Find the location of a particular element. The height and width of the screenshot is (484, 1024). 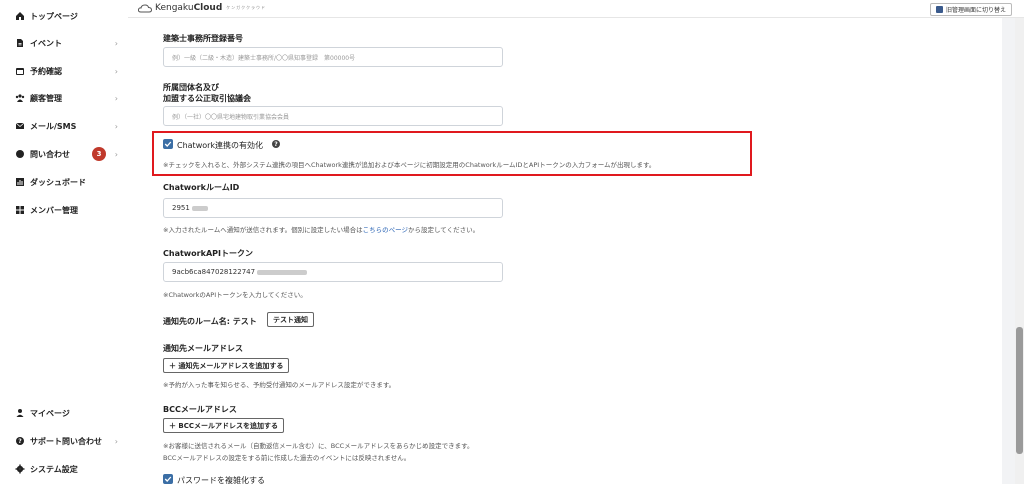

app-logo: Kengaku Cloud ケンガククラウド is located at coordinates (202, 8).